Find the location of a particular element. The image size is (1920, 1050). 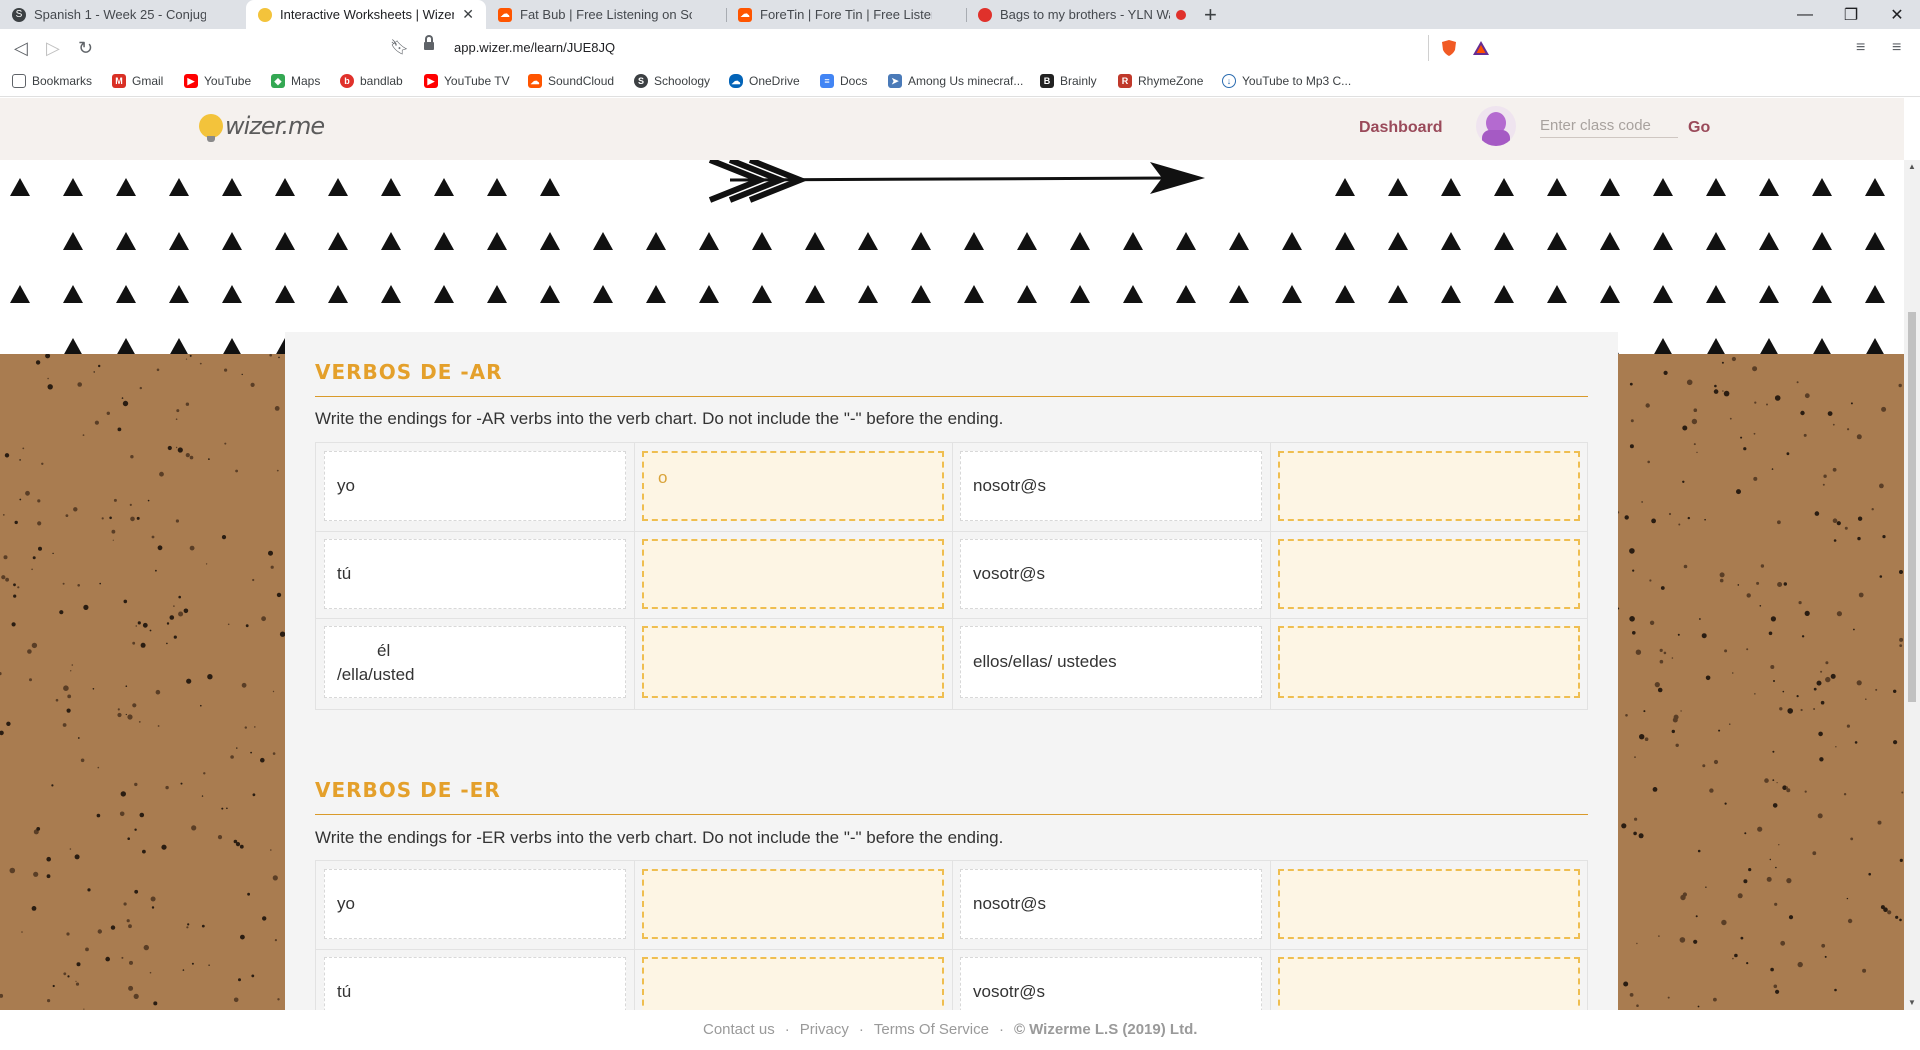

bookmark-onedrive: ☁ OneDrive is located at coordinates (764, 81).